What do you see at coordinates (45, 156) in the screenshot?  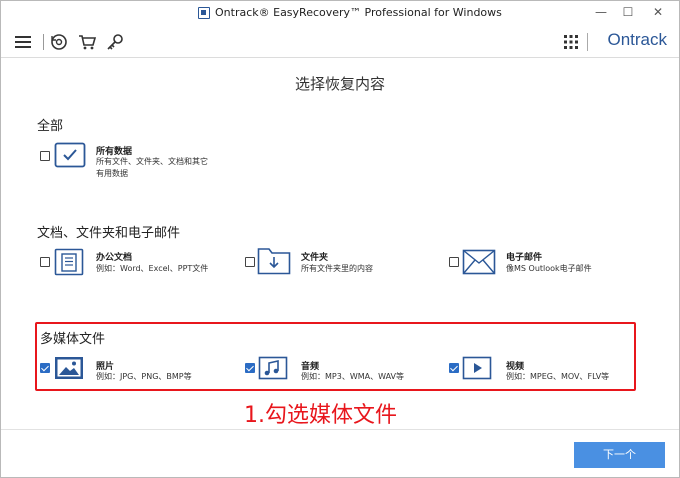 I see `checkbox-all-data` at bounding box center [45, 156].